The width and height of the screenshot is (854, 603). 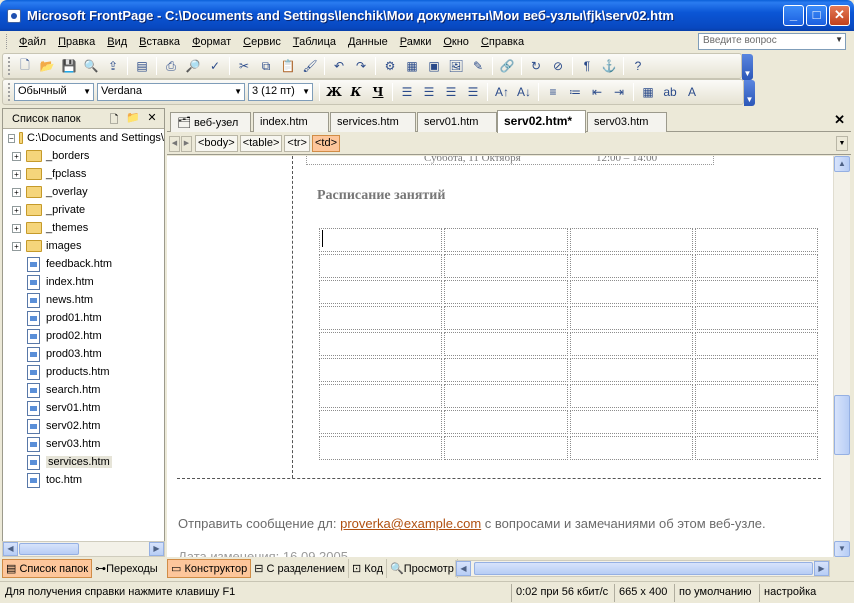 I want to click on increase-font-icon: A↑, so click(x=502, y=92).